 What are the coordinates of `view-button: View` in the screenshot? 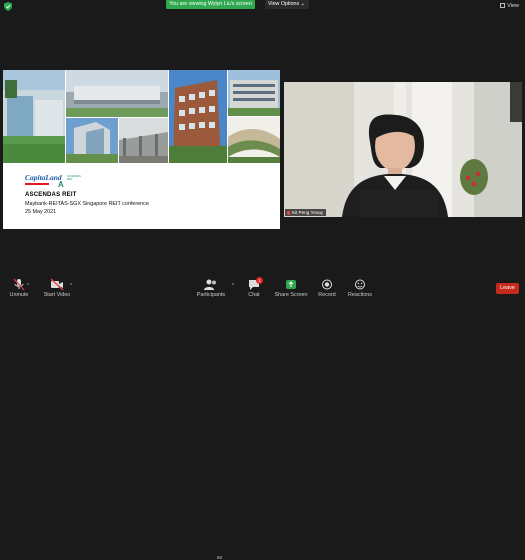 It's located at (509, 6).